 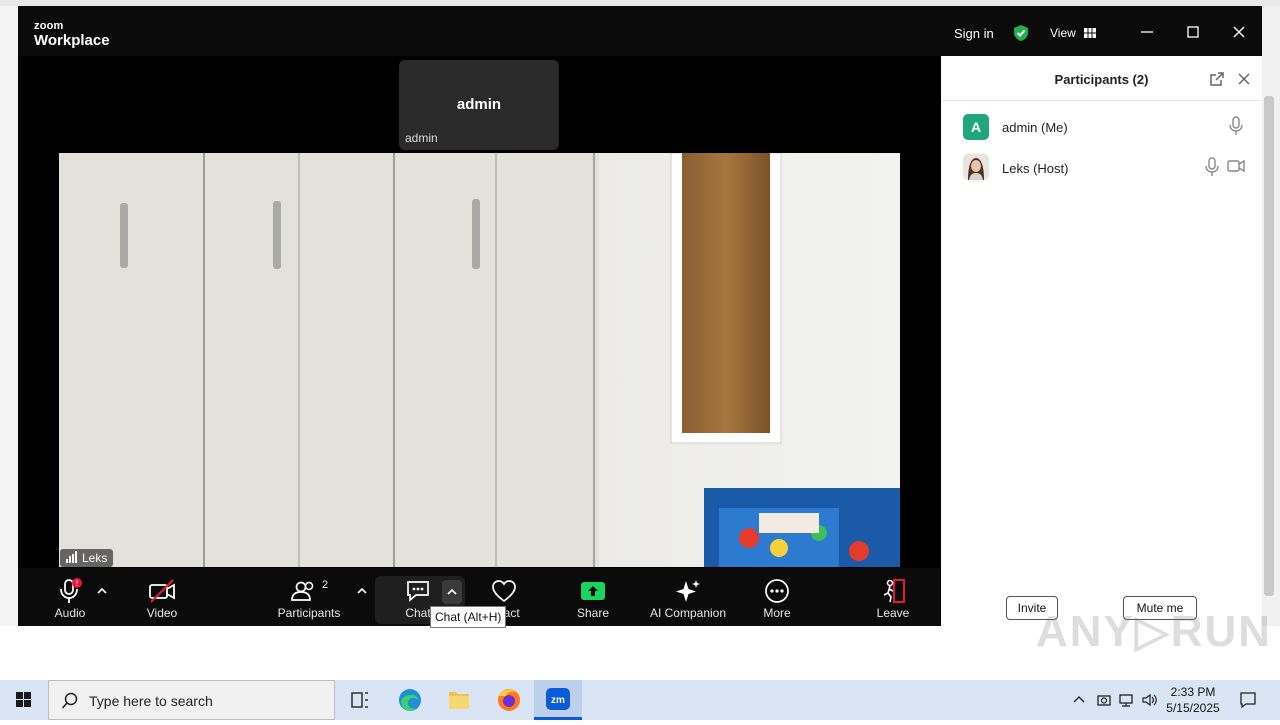 What do you see at coordinates (640, 31) in the screenshot?
I see `title-bar: zoom Workplace Sign in View` at bounding box center [640, 31].